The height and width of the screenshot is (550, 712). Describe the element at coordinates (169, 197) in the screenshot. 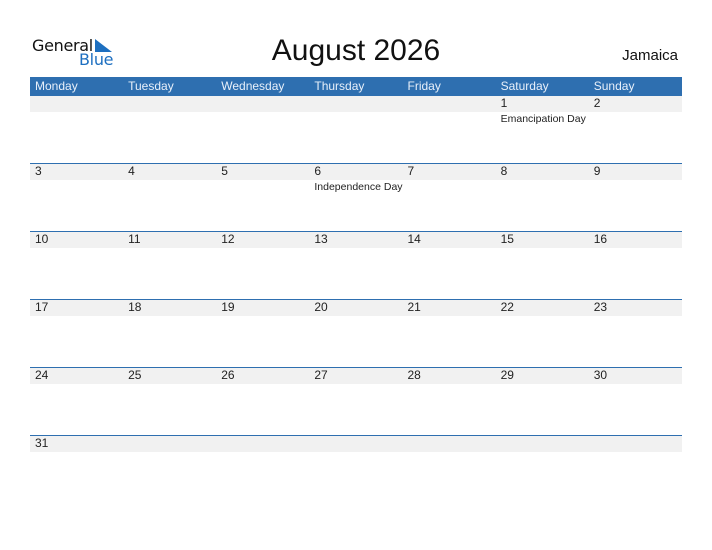

I see `day-cell: 4` at that location.